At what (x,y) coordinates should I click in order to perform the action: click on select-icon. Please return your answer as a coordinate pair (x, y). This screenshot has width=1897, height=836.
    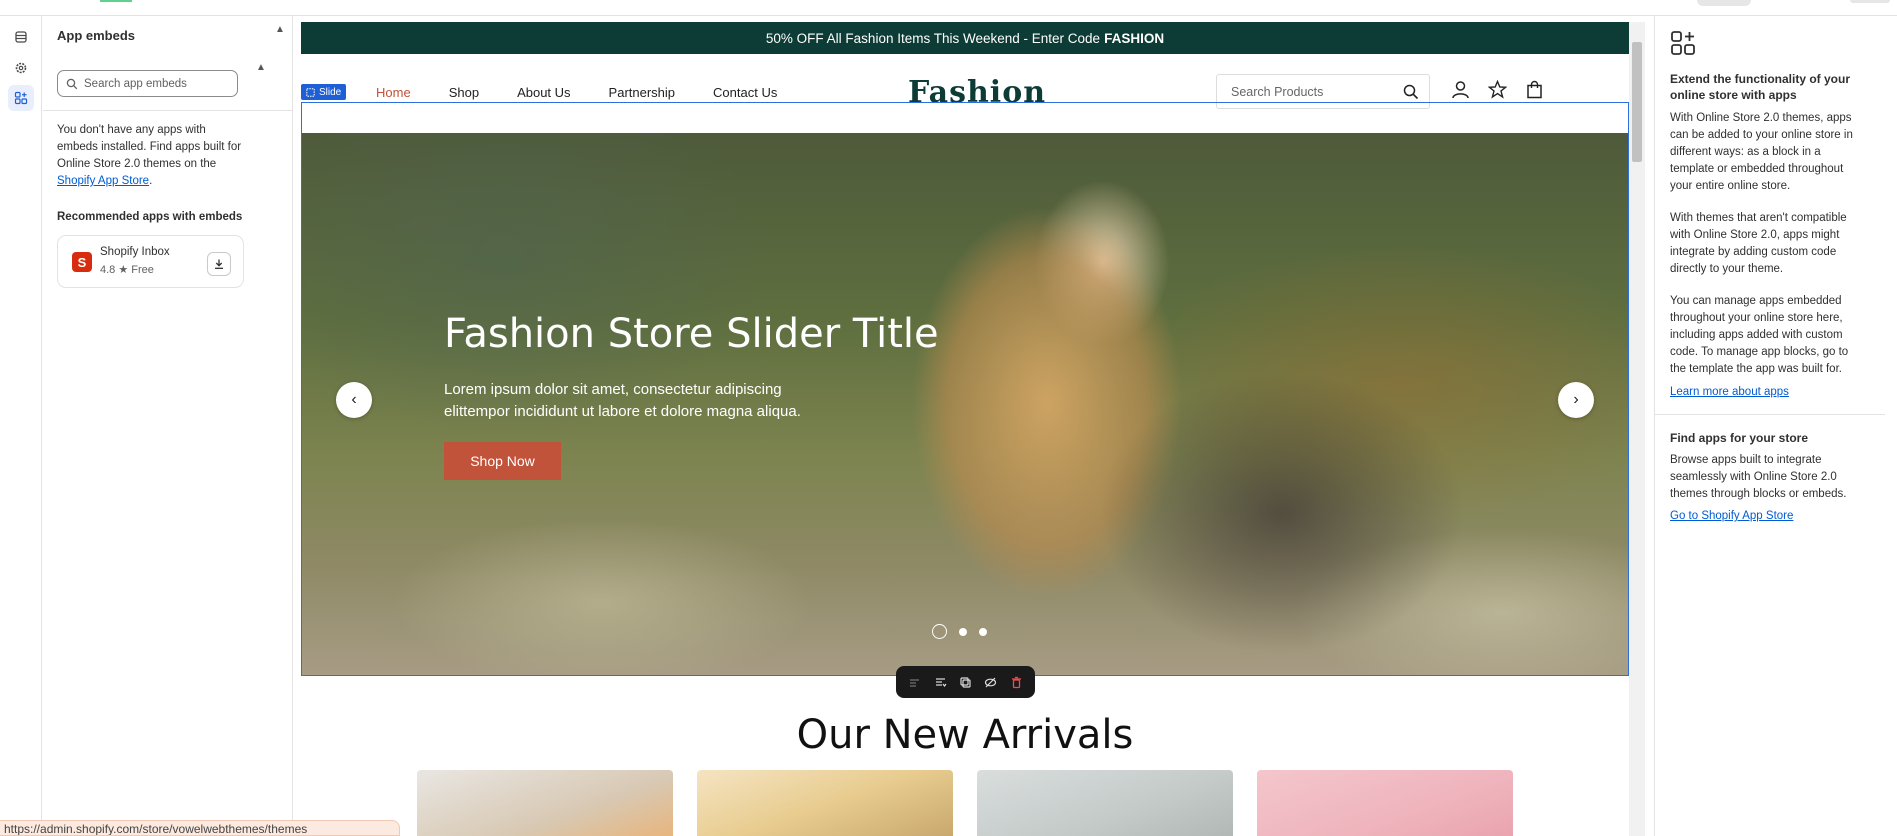
    Looking at the image, I should click on (310, 92).